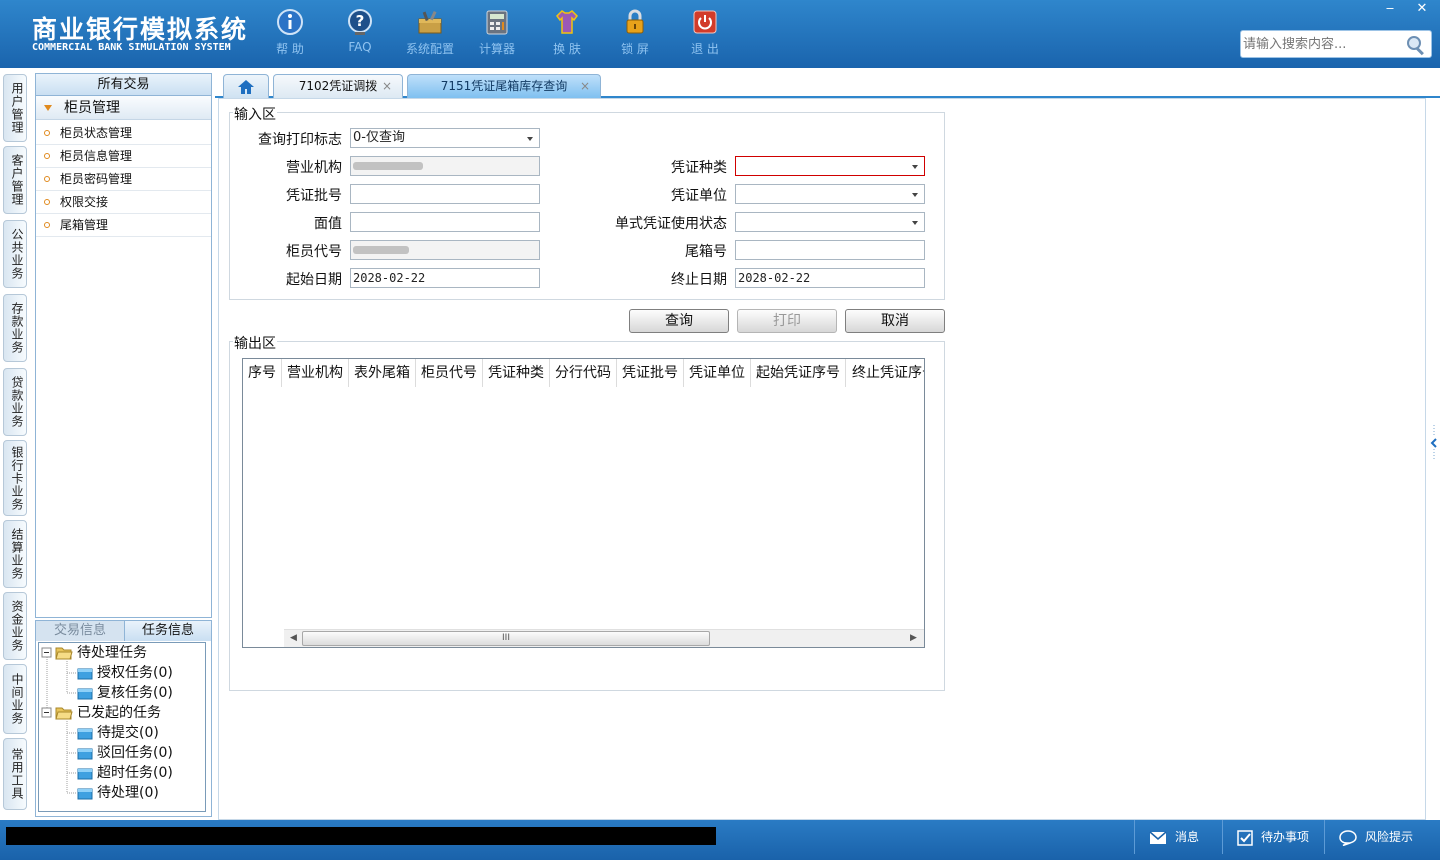 The width and height of the screenshot is (1440, 860). I want to click on scroll-thumb: III, so click(506, 638).